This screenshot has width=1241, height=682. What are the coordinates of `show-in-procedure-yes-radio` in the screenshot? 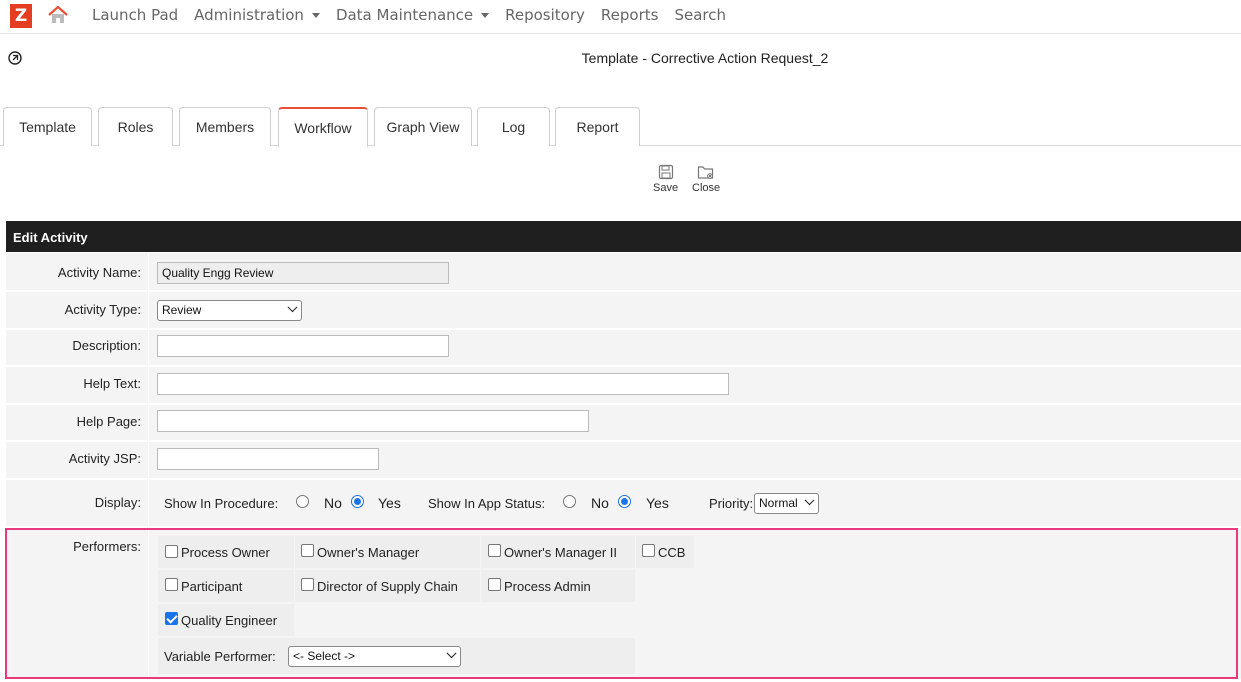 It's located at (357, 501).